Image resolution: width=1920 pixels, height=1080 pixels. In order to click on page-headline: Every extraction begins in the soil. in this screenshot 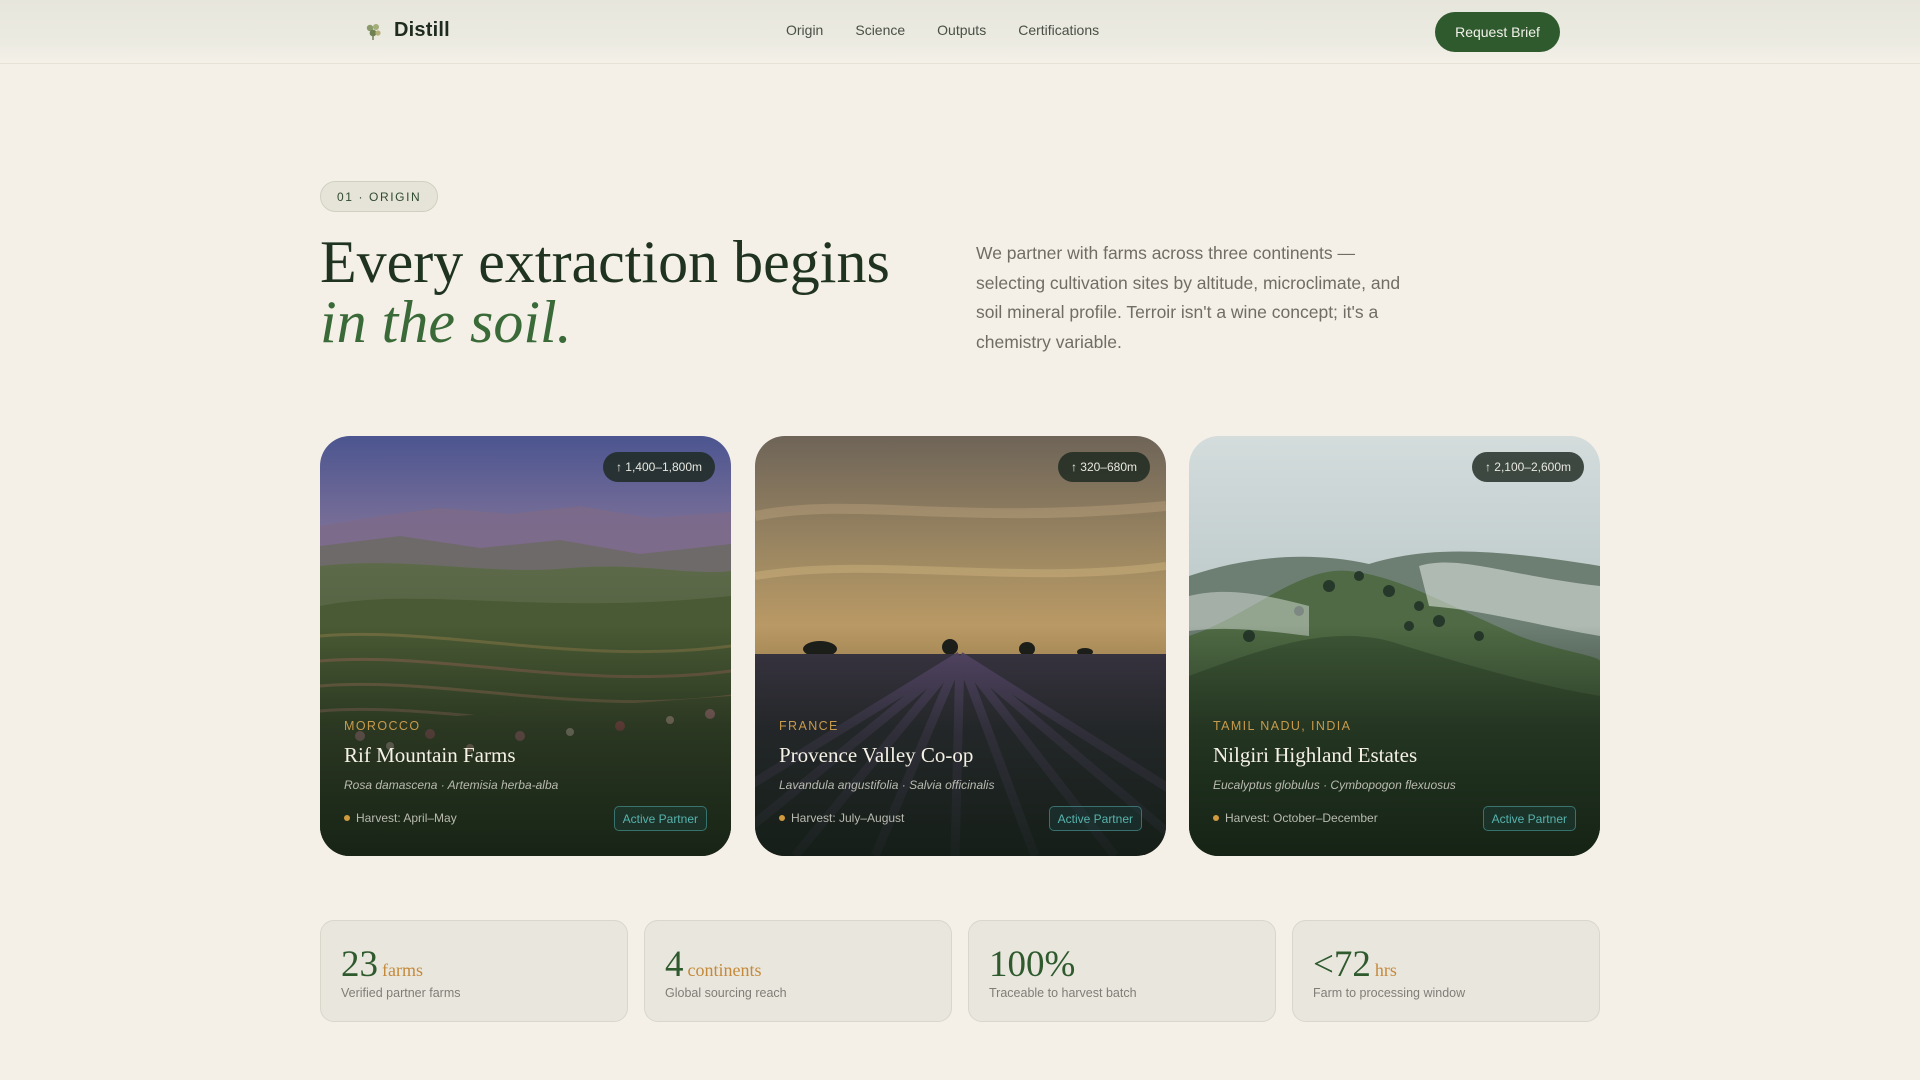, I will do `click(605, 292)`.